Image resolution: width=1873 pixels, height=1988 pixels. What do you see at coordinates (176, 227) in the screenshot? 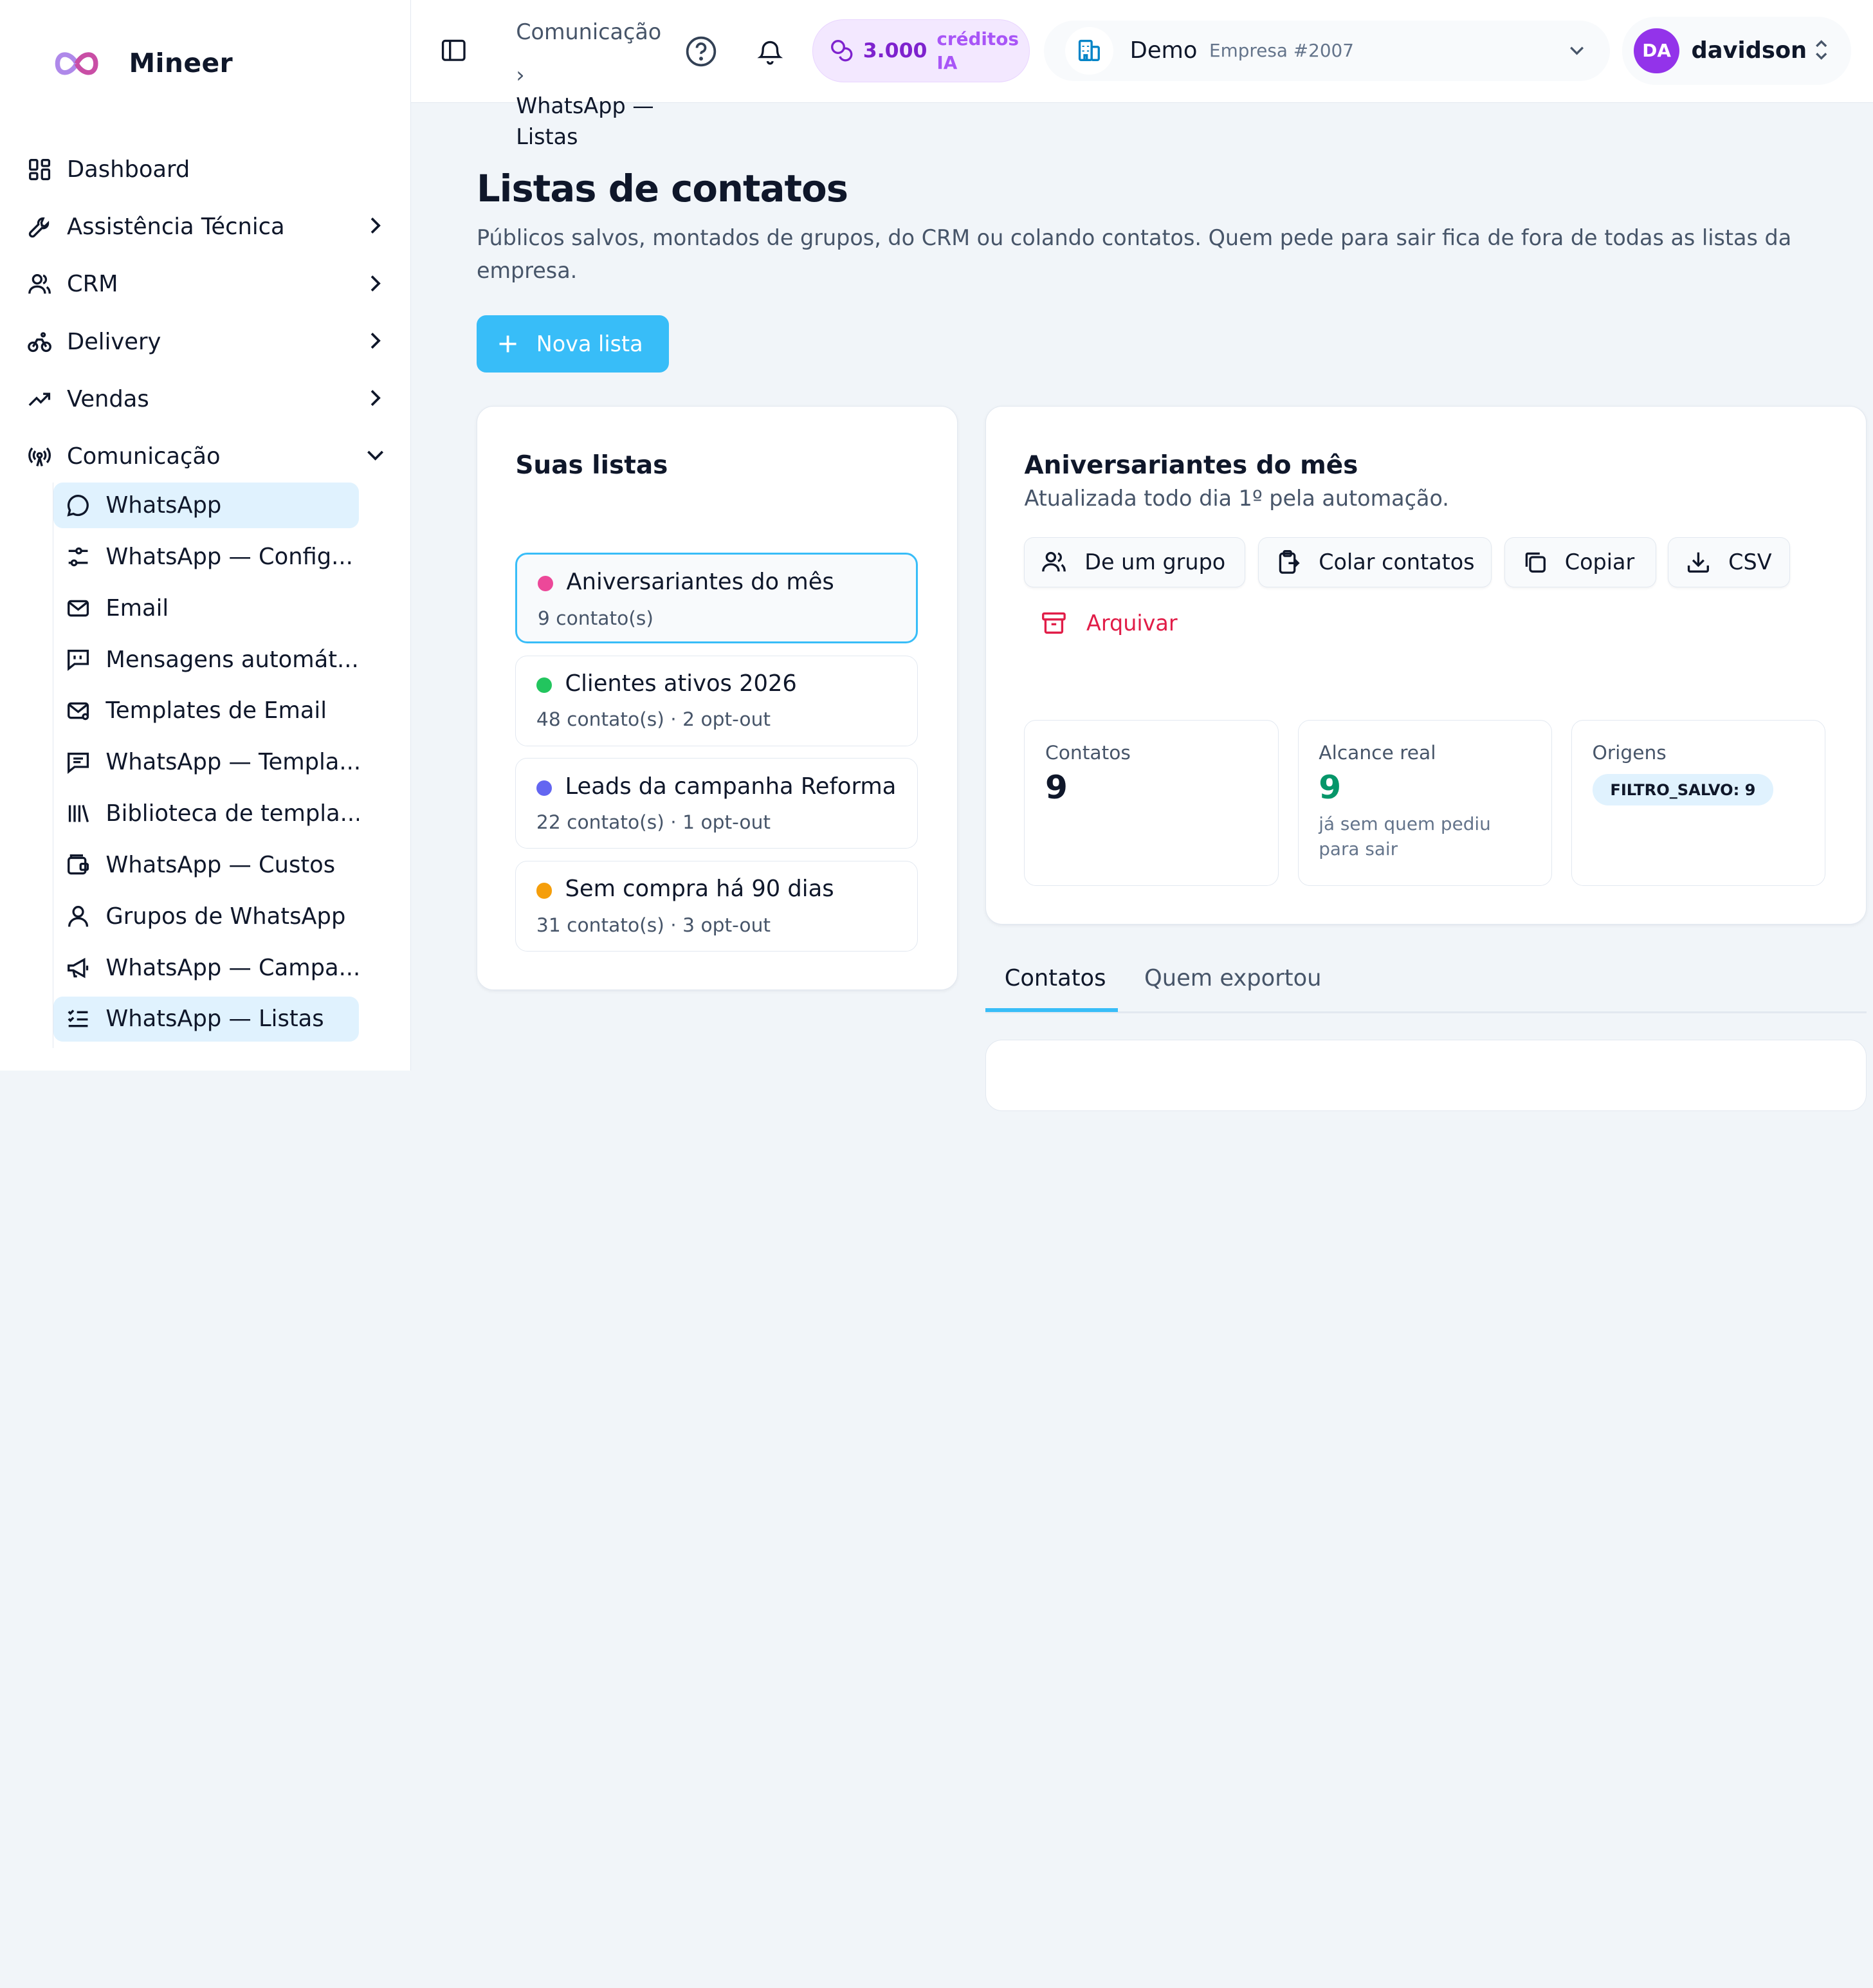
I see `sidebar-item-label: Assistência Técnica` at bounding box center [176, 227].